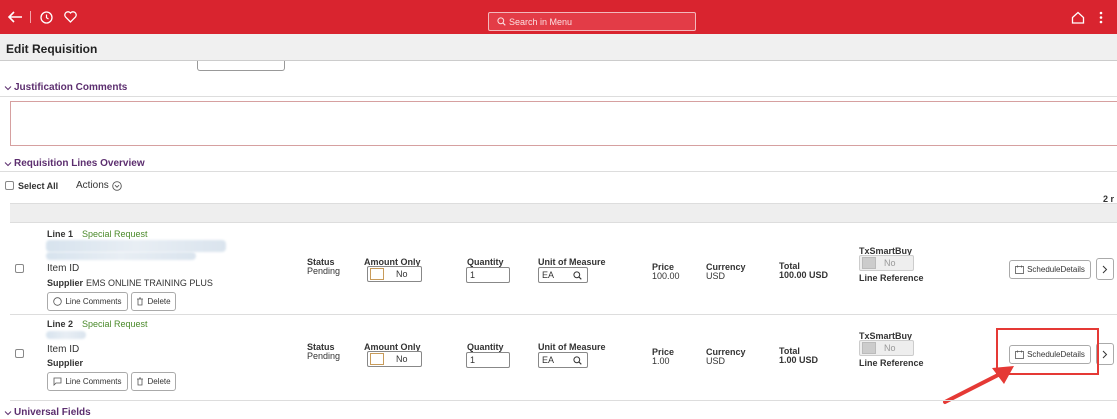 The height and width of the screenshot is (419, 1117). What do you see at coordinates (46, 17) in the screenshot?
I see `history-icon` at bounding box center [46, 17].